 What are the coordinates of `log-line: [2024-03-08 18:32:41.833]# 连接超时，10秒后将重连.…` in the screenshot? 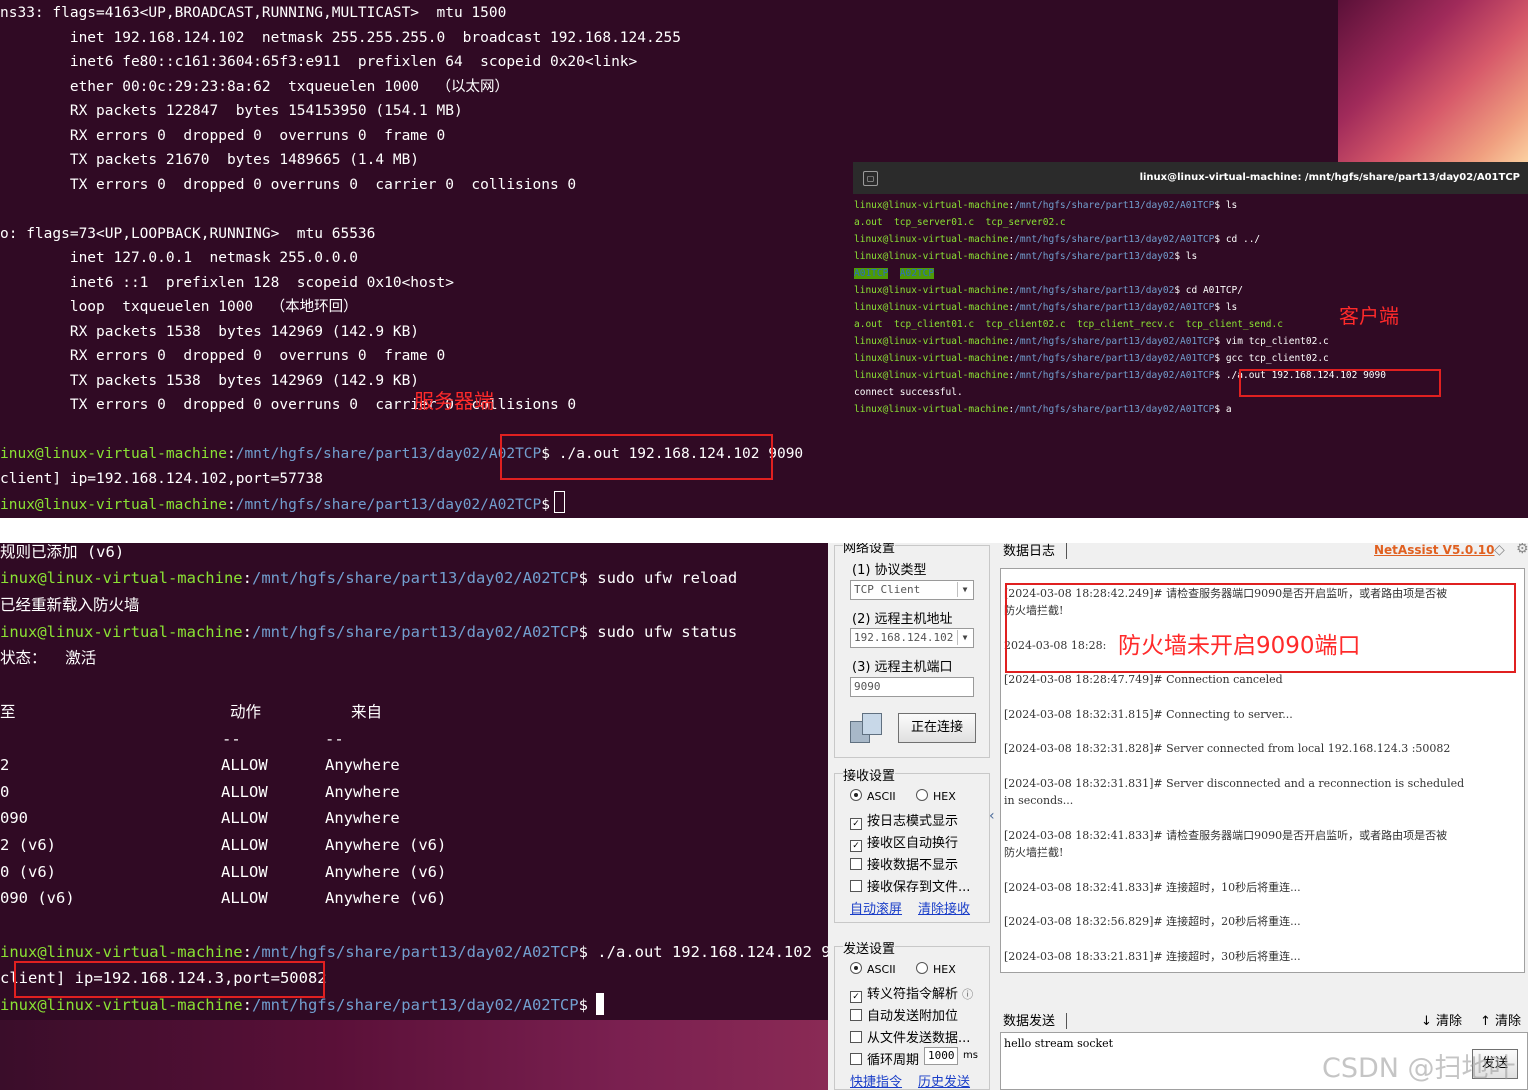 It's located at (1152, 887).